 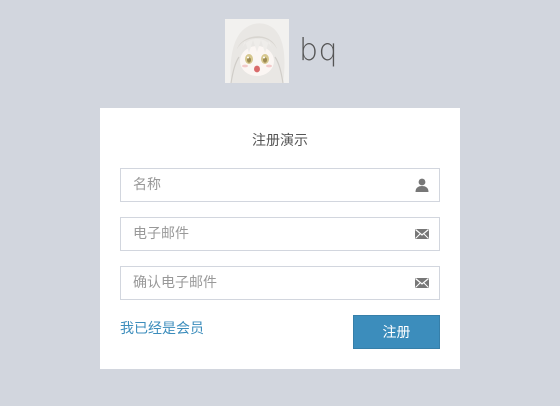 I want to click on email-field-group, so click(x=280, y=234).